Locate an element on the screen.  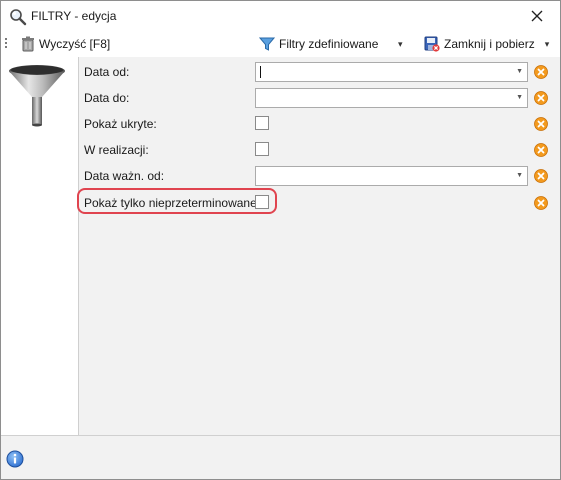
in-progress-checkbox is located at coordinates (262, 149).